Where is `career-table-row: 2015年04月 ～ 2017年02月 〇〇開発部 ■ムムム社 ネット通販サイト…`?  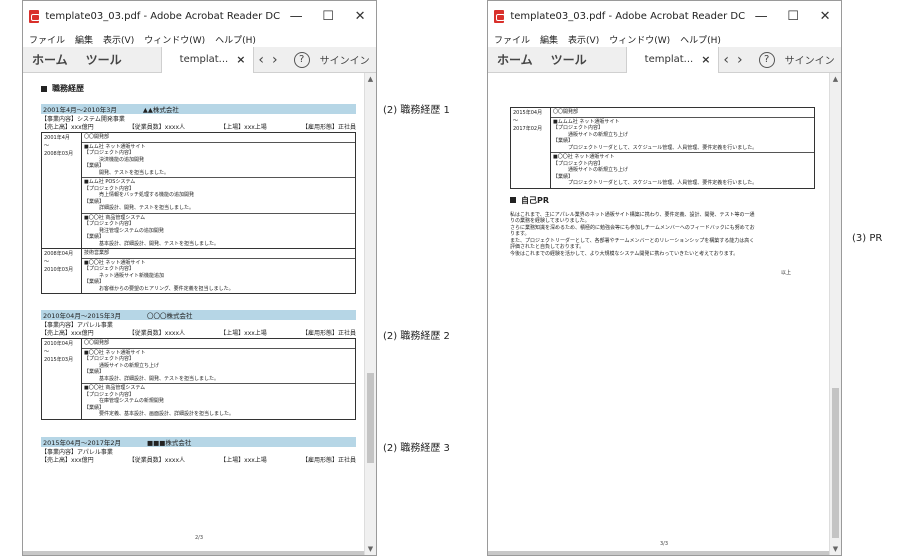 career-table-row: 2015年04月 ～ 2017年02月 〇〇開発部 ■ムムム社 ネット通販サイト… is located at coordinates (662, 148).